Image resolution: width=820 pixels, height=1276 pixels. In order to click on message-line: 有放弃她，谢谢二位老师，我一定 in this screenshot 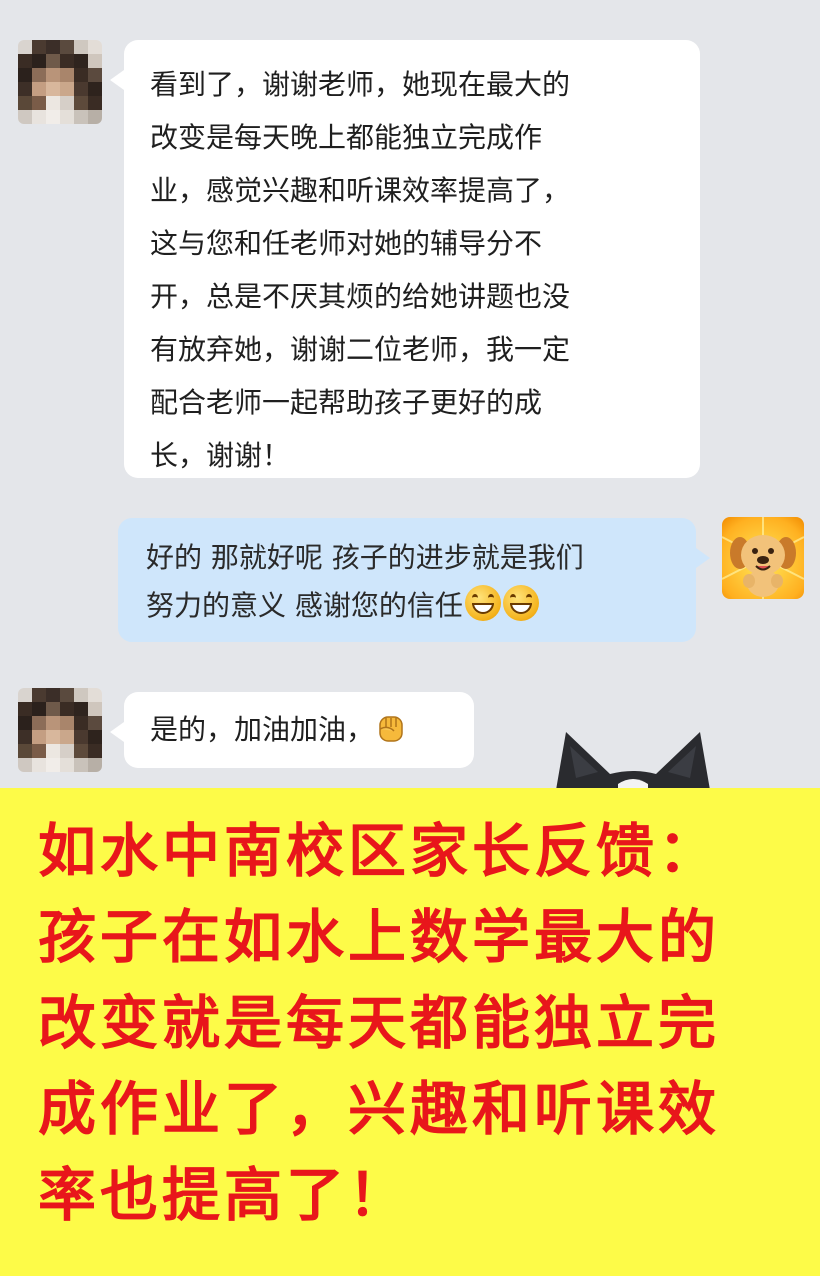, I will do `click(360, 349)`.